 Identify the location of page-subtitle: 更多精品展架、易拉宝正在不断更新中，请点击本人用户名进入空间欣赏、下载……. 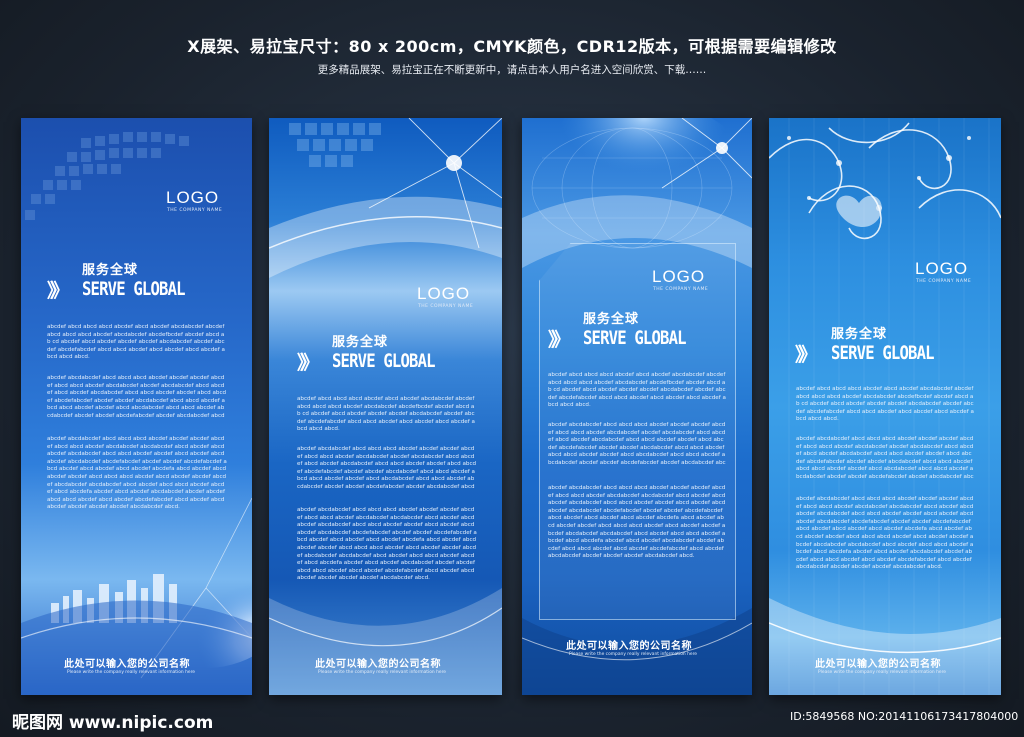
(512, 70).